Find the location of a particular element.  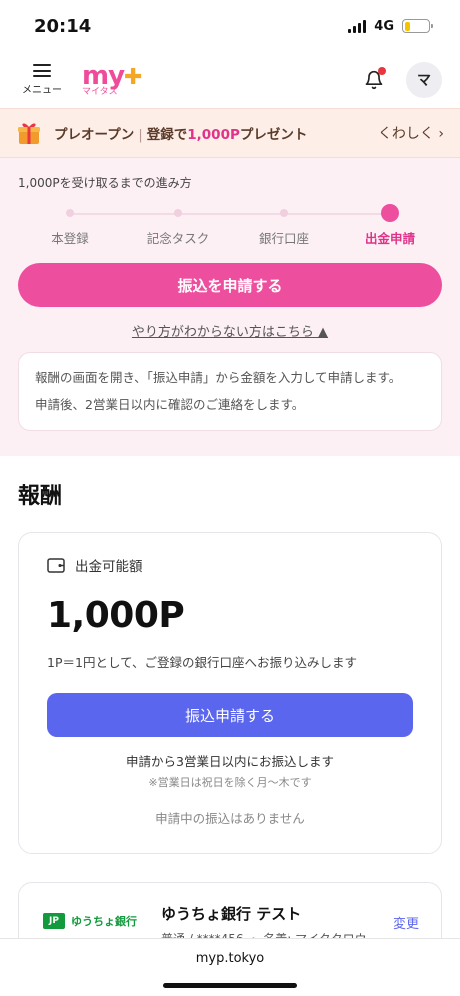

jp-post-icon: JP is located at coordinates (54, 921).